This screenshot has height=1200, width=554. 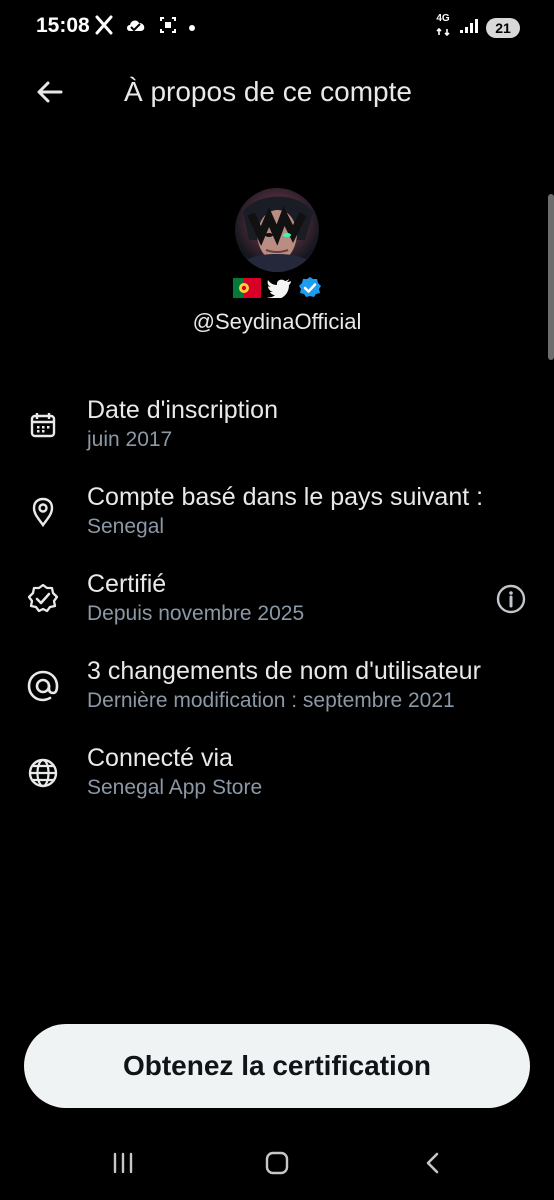 What do you see at coordinates (268, 91) in the screenshot?
I see `page-title: À propos de ce compte` at bounding box center [268, 91].